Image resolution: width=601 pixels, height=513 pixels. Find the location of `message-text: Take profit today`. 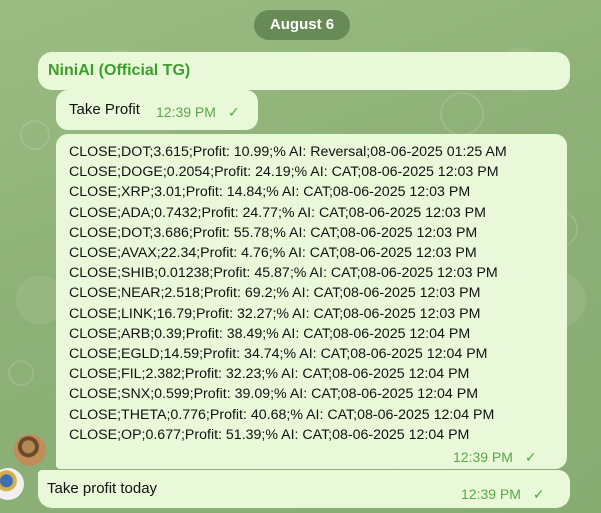

message-text: Take profit today is located at coordinates (102, 488).